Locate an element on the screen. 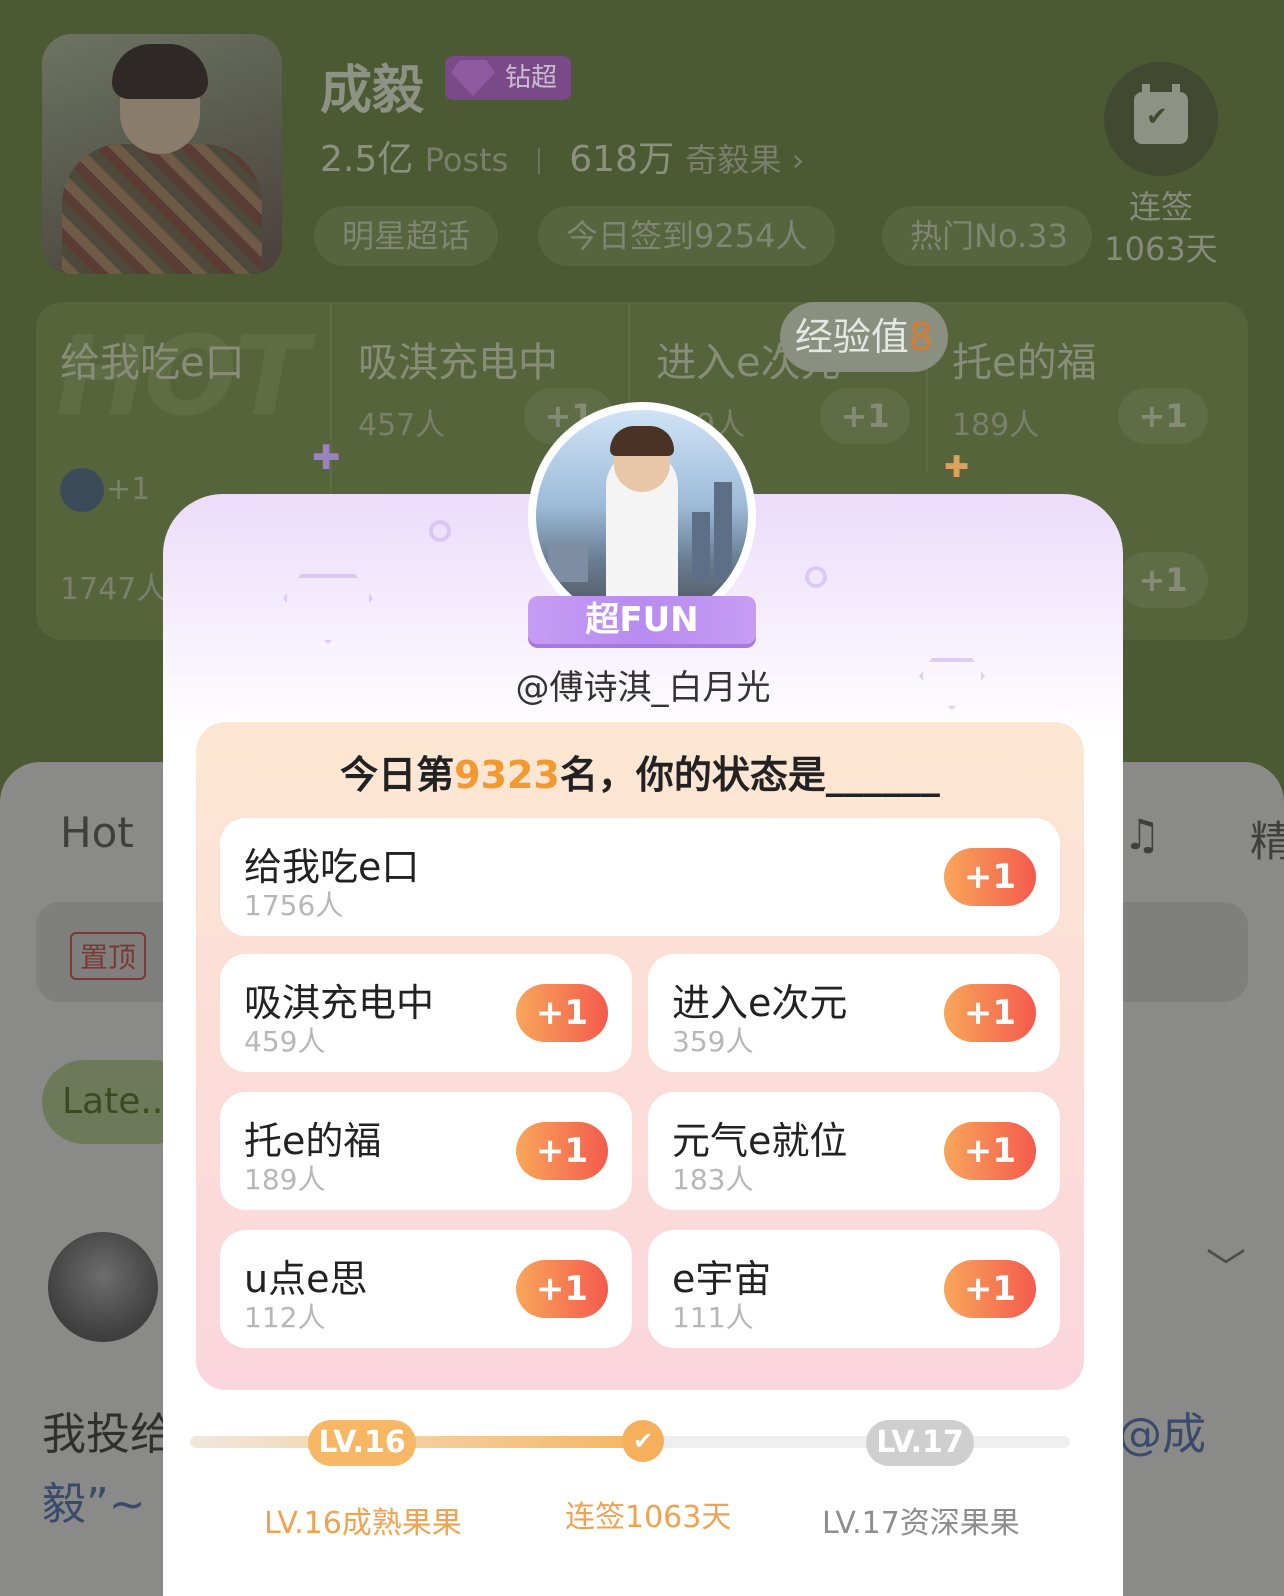 Image resolution: width=1284 pixels, height=1596 pixels. chevron-right-icon: › is located at coordinates (798, 160).